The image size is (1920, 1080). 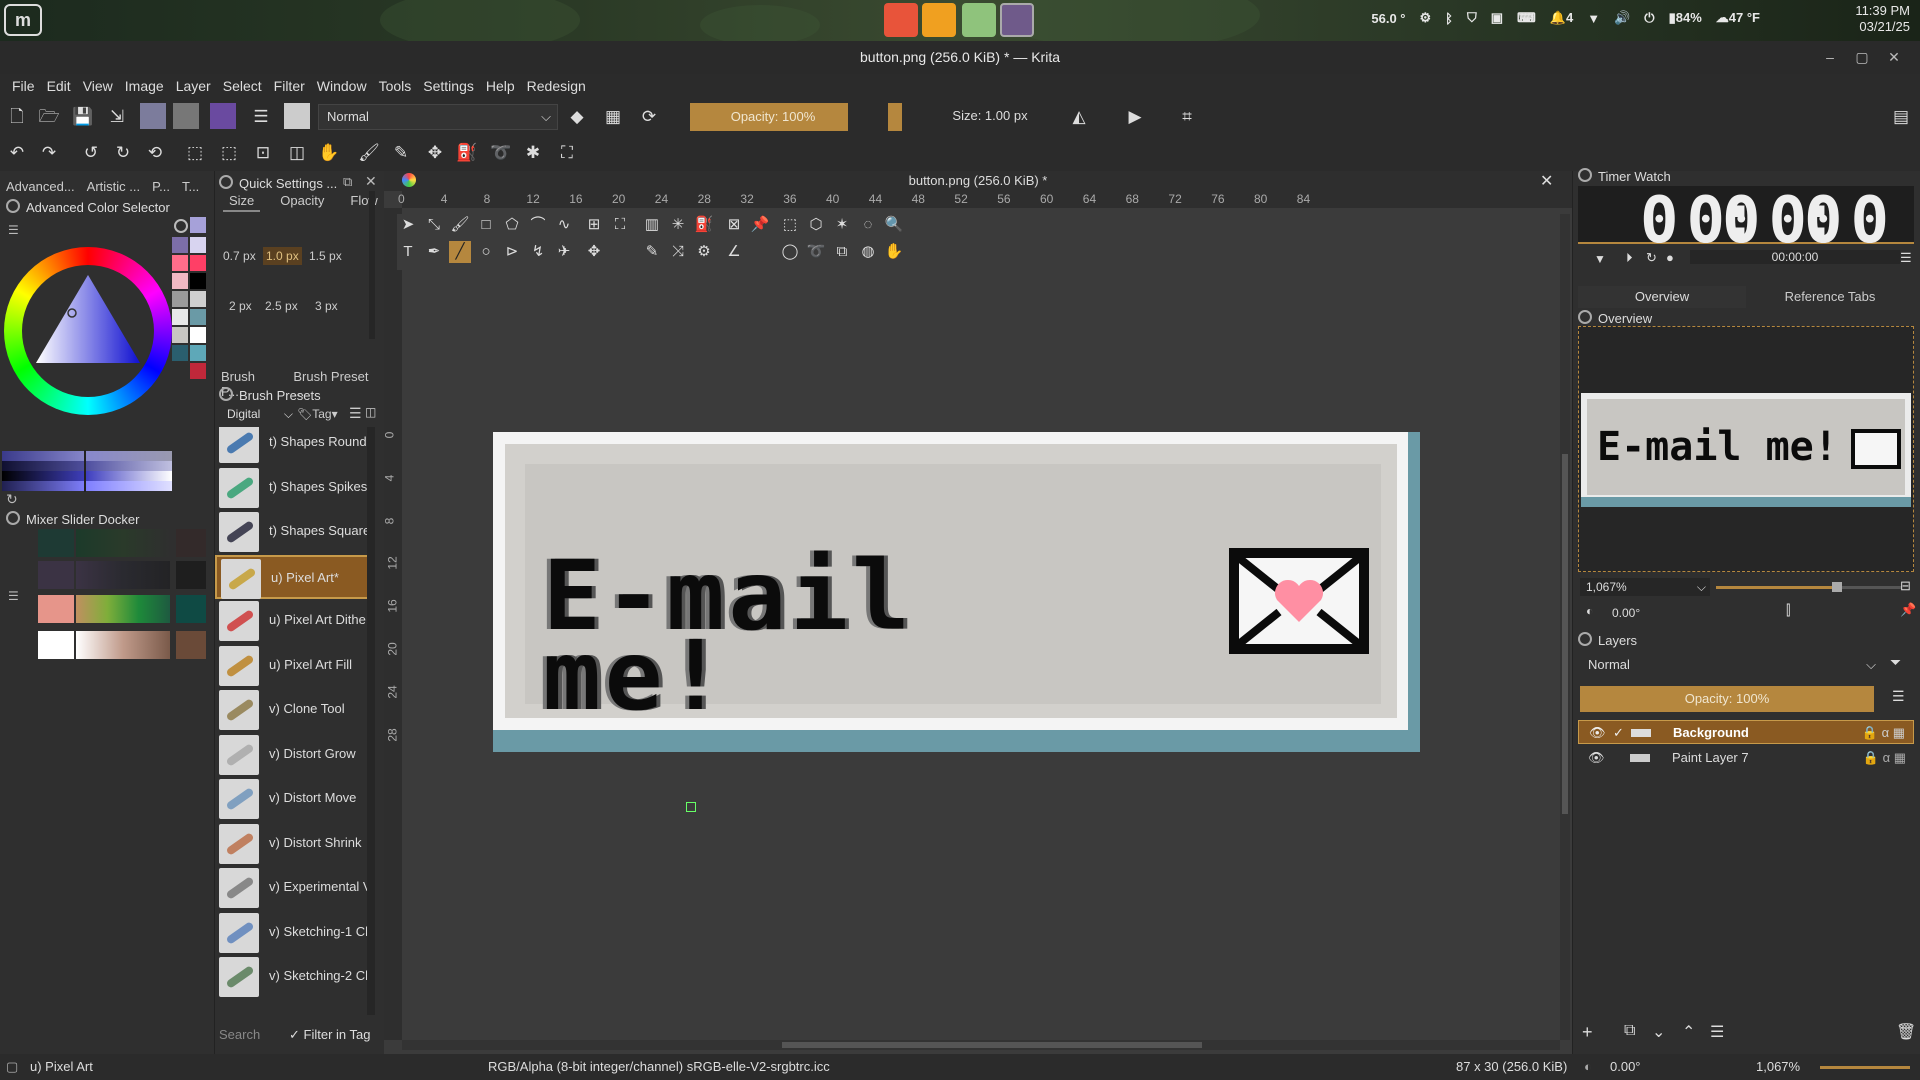 I want to click on rotate-left-icon: ↺, so click(x=91, y=153).